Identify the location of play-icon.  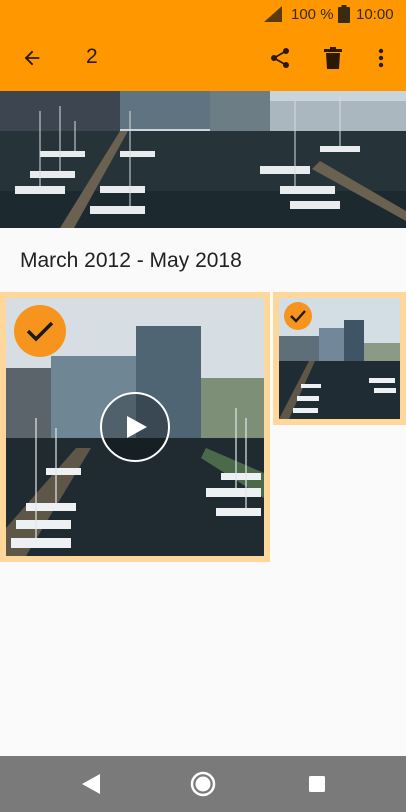
(137, 427).